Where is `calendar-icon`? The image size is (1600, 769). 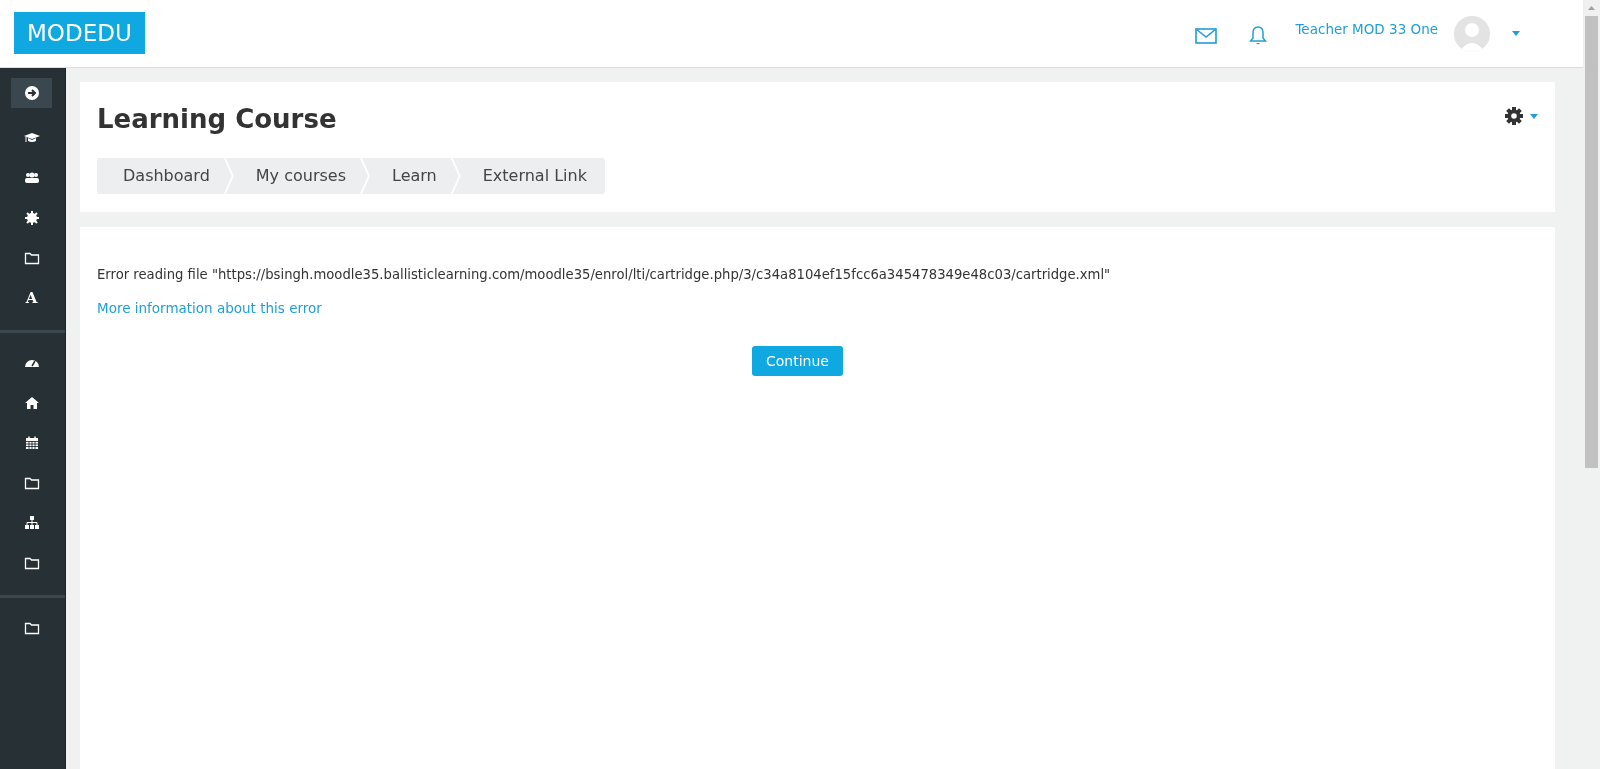
calendar-icon is located at coordinates (31, 443).